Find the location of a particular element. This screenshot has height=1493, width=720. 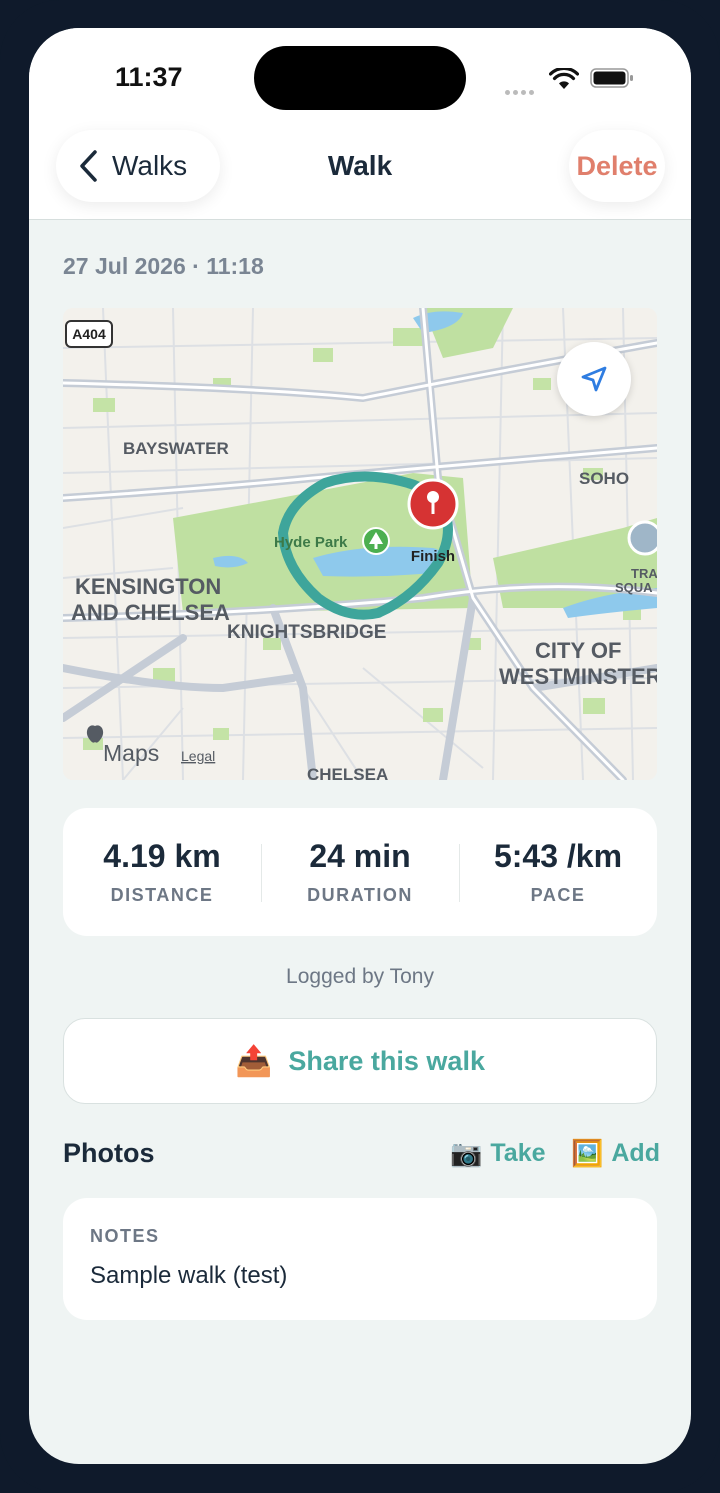

notes-card: NOTES Sample walk (test) is located at coordinates (360, 1259).